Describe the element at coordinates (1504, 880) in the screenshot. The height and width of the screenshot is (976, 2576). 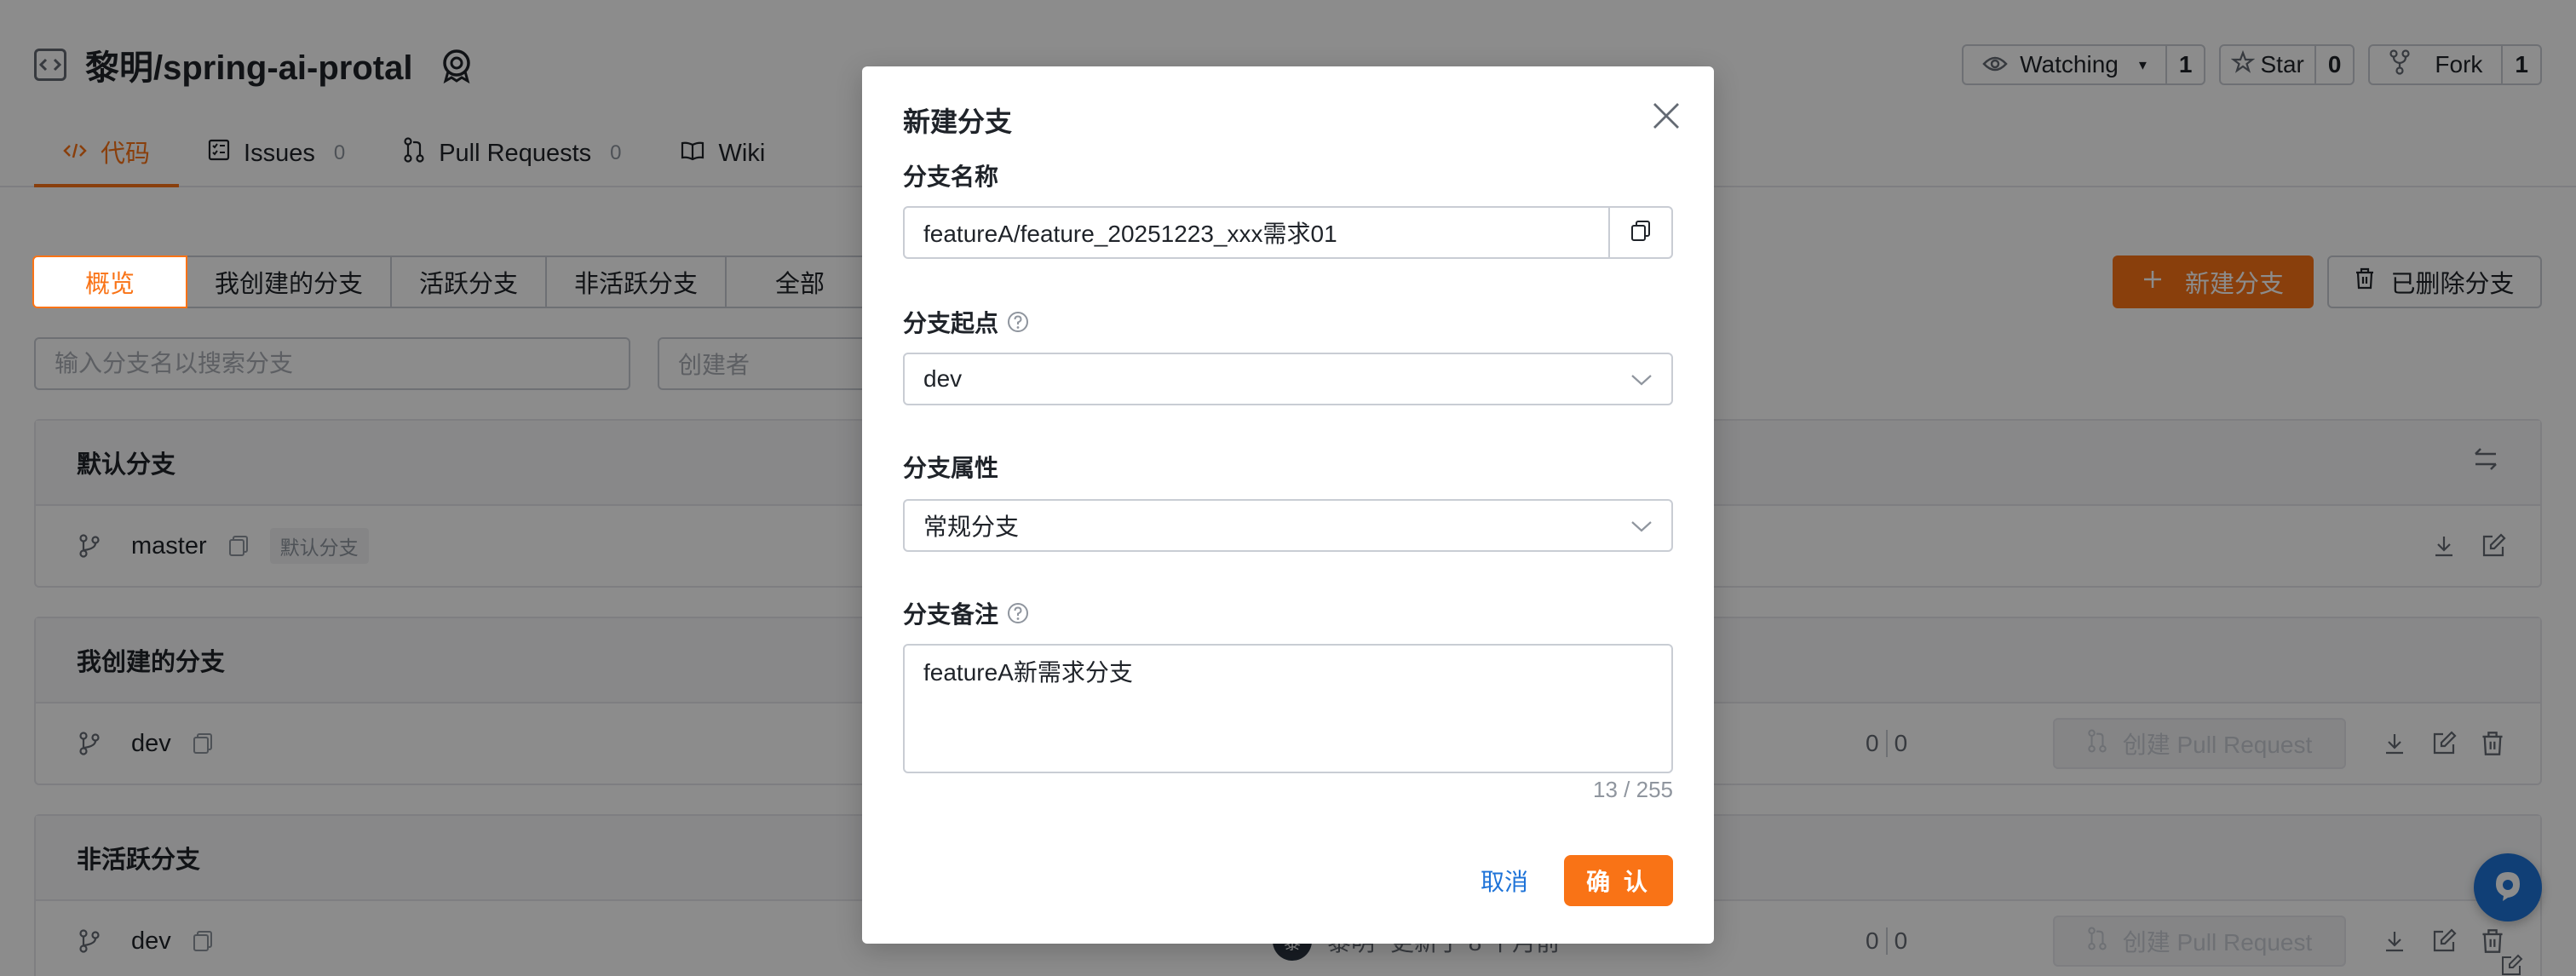
I see `cancel-button: 取消` at that location.